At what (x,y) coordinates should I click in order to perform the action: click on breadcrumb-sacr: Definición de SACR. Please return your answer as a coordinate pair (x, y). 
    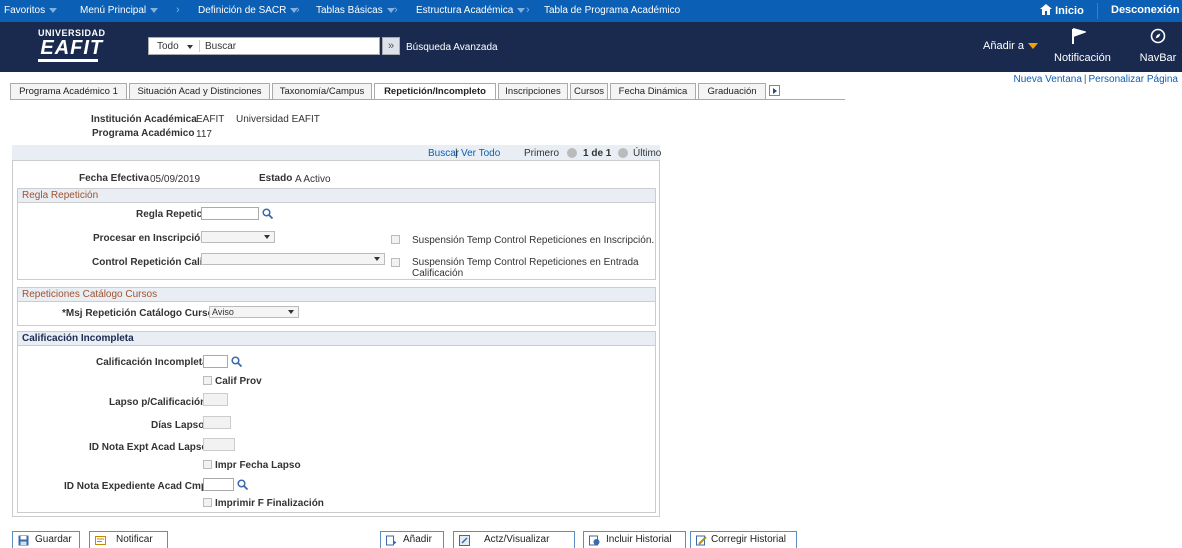
    Looking at the image, I should click on (248, 10).